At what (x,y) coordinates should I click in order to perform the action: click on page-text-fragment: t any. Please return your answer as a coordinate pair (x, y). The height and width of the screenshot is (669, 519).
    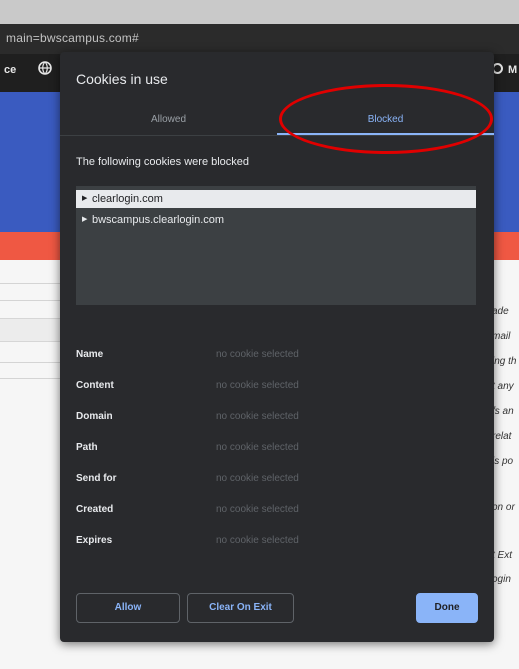
    Looking at the image, I should click on (503, 386).